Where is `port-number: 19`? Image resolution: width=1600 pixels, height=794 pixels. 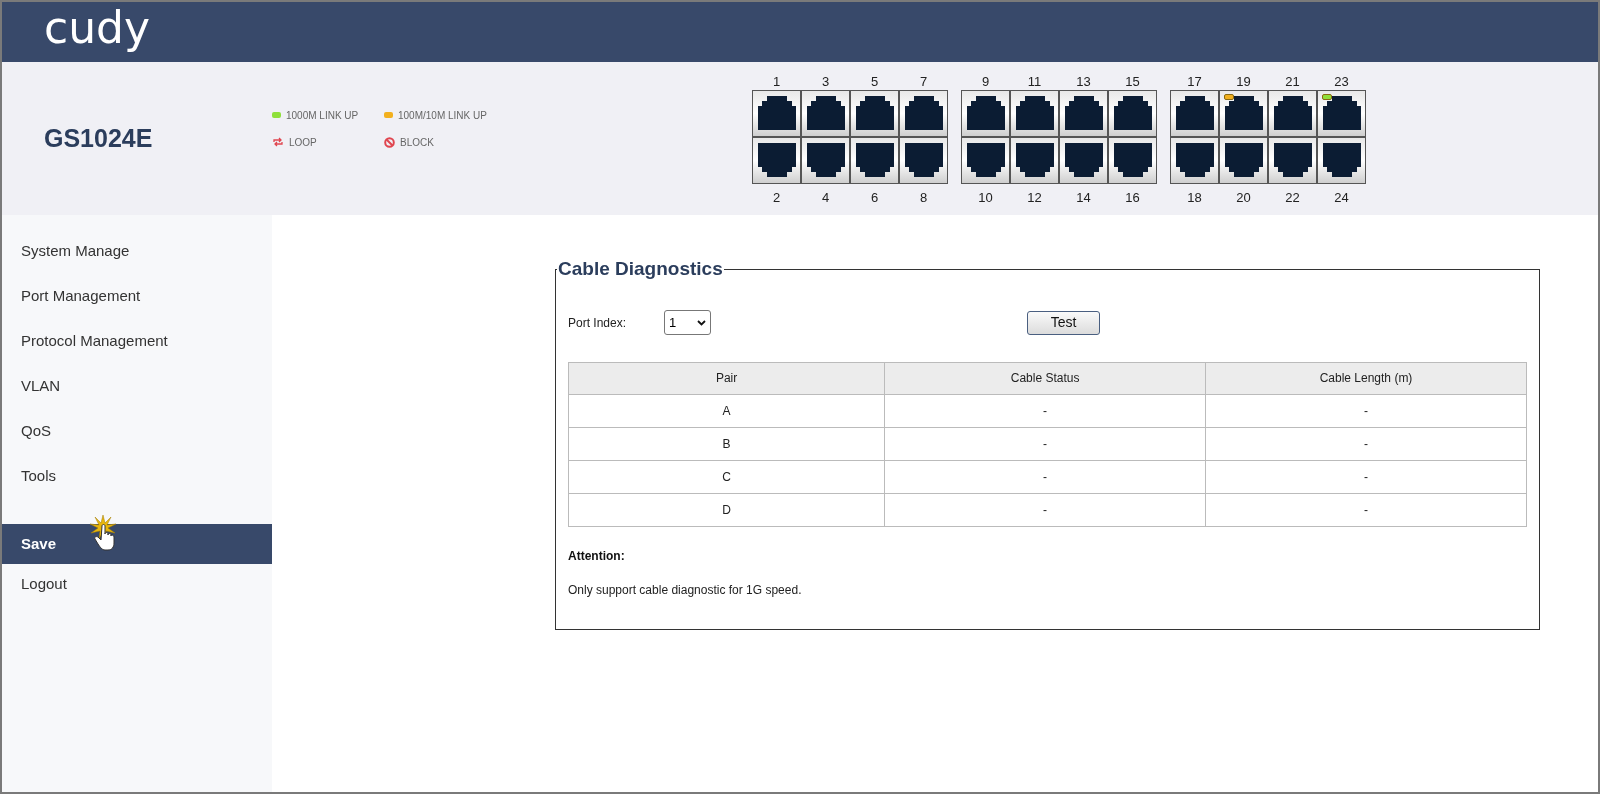
port-number: 19 is located at coordinates (1243, 81).